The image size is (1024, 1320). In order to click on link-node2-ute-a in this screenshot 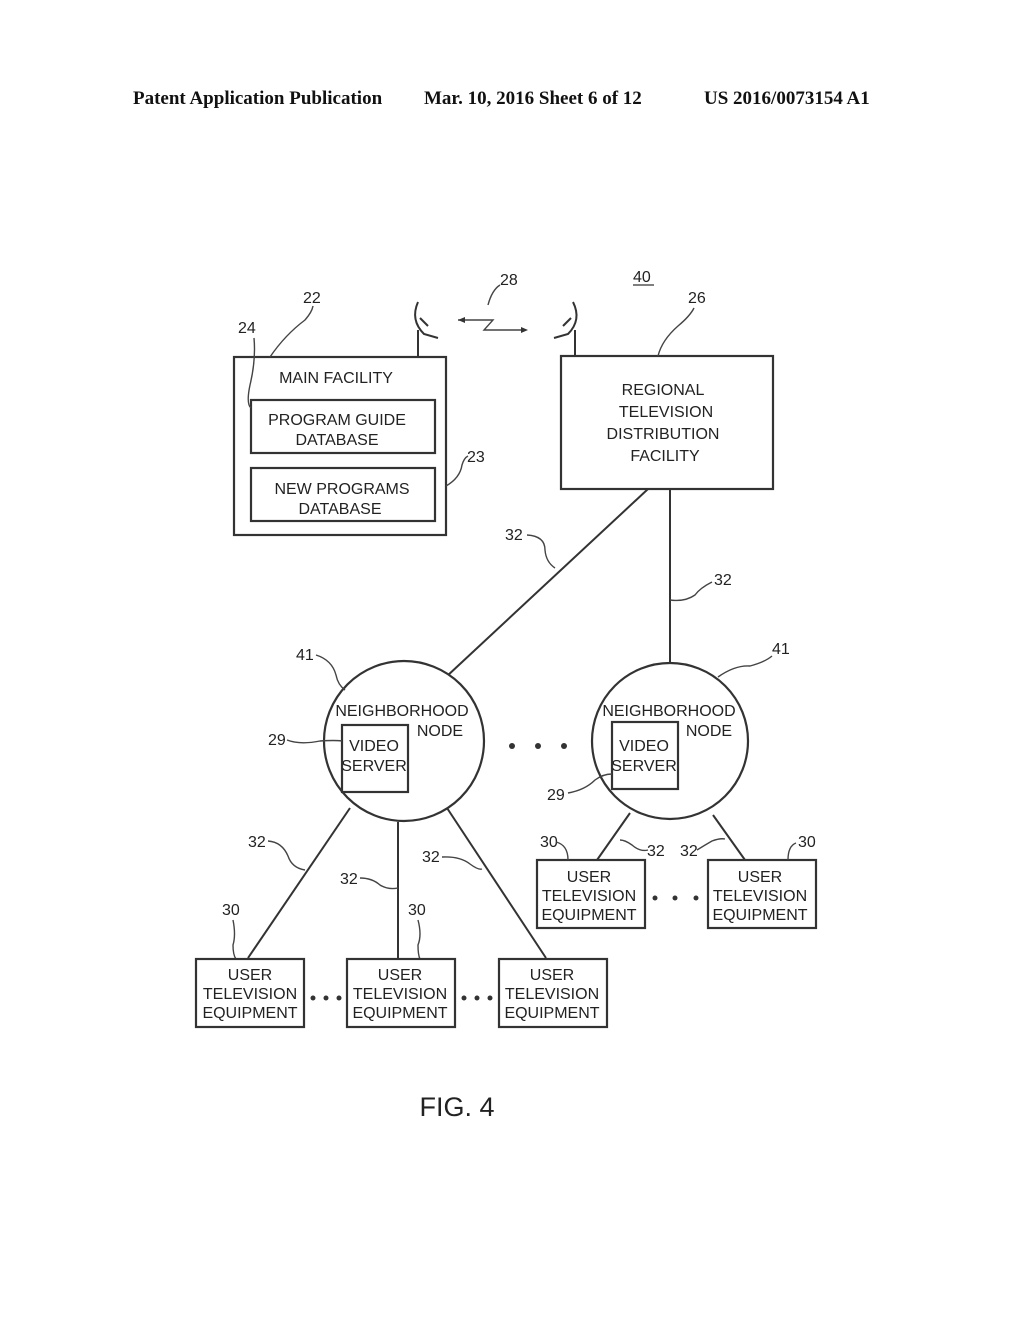, I will do `click(613, 836)`.